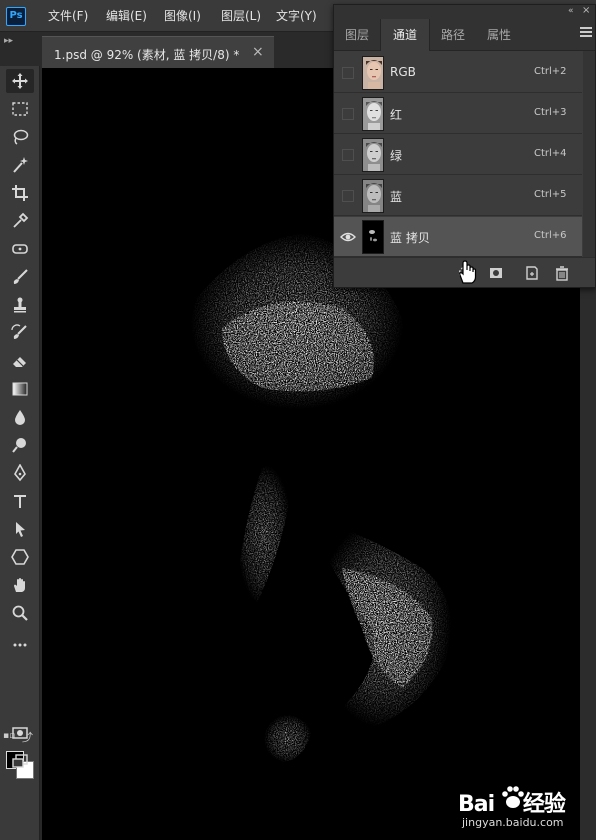 The height and width of the screenshot is (840, 596). Describe the element at coordinates (20, 417) in the screenshot. I see `blur-icon` at that location.